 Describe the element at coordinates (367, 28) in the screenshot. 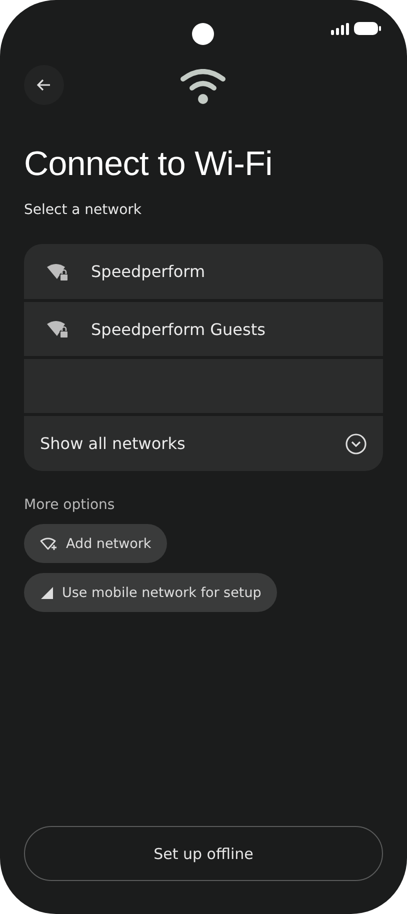

I see `battery-icon` at that location.